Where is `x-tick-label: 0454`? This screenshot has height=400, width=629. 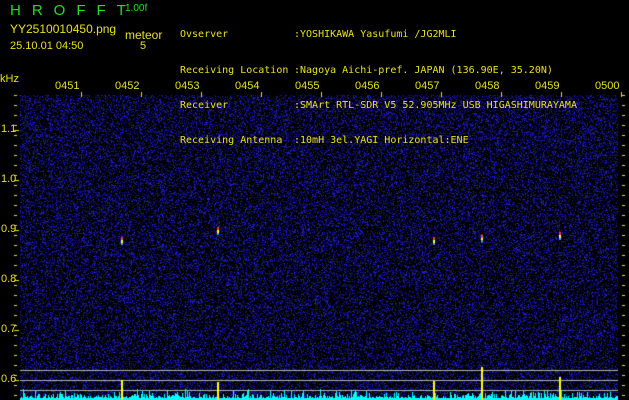 x-tick-label: 0454 is located at coordinates (247, 86).